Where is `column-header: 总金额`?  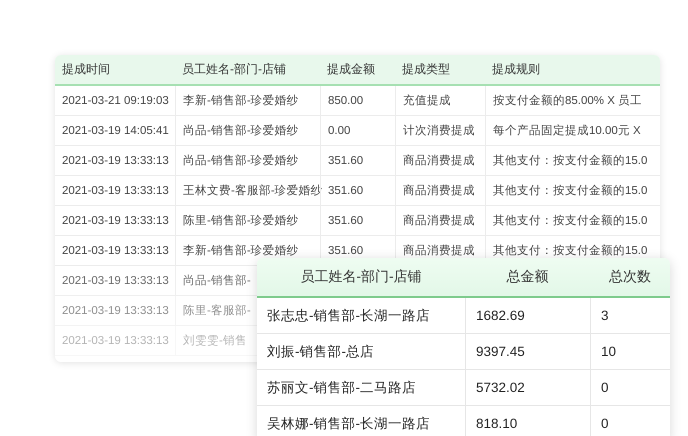 column-header: 总金额 is located at coordinates (528, 277).